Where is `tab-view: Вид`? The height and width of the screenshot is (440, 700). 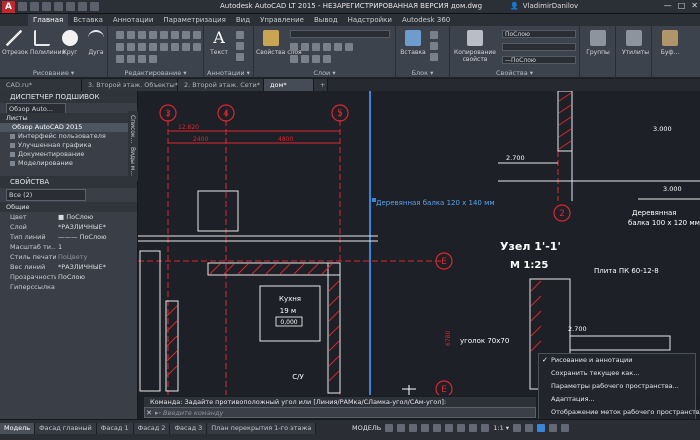
tab-view: Вид is located at coordinates (243, 20).